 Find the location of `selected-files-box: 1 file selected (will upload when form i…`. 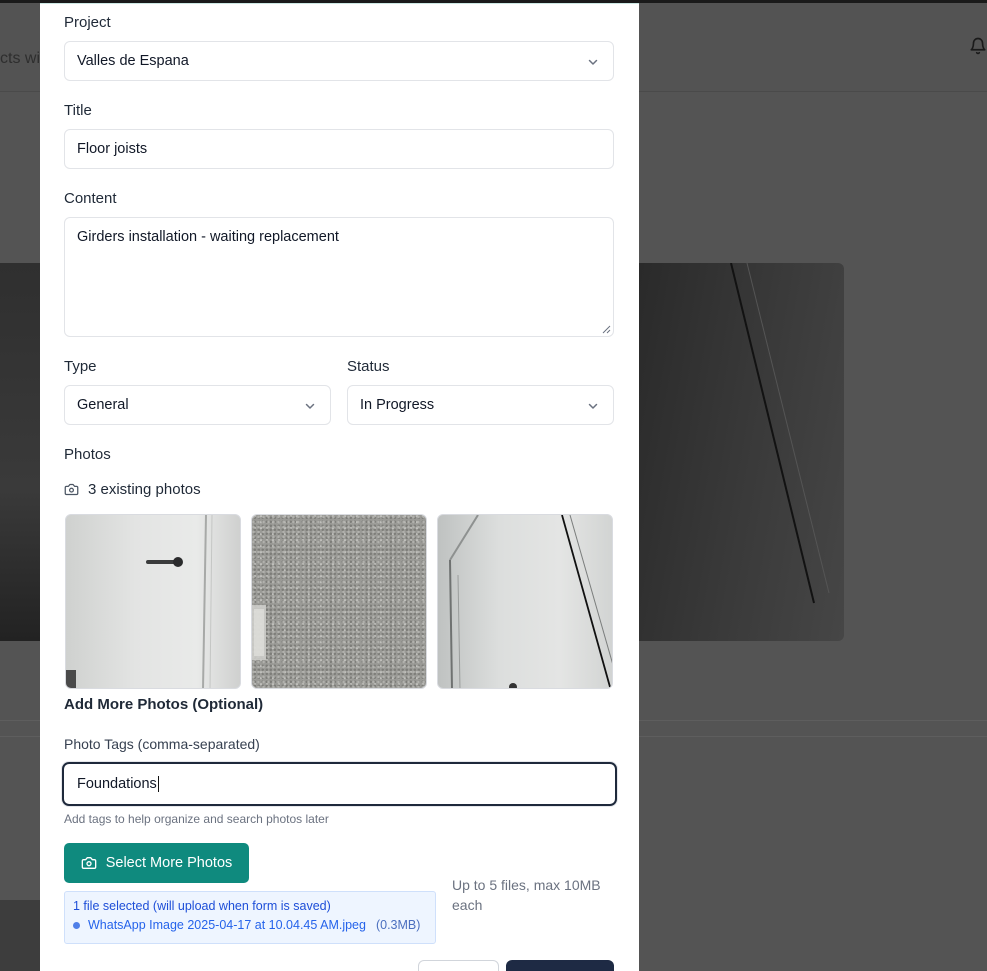

selected-files-box: 1 file selected (will upload when form i… is located at coordinates (250, 917).